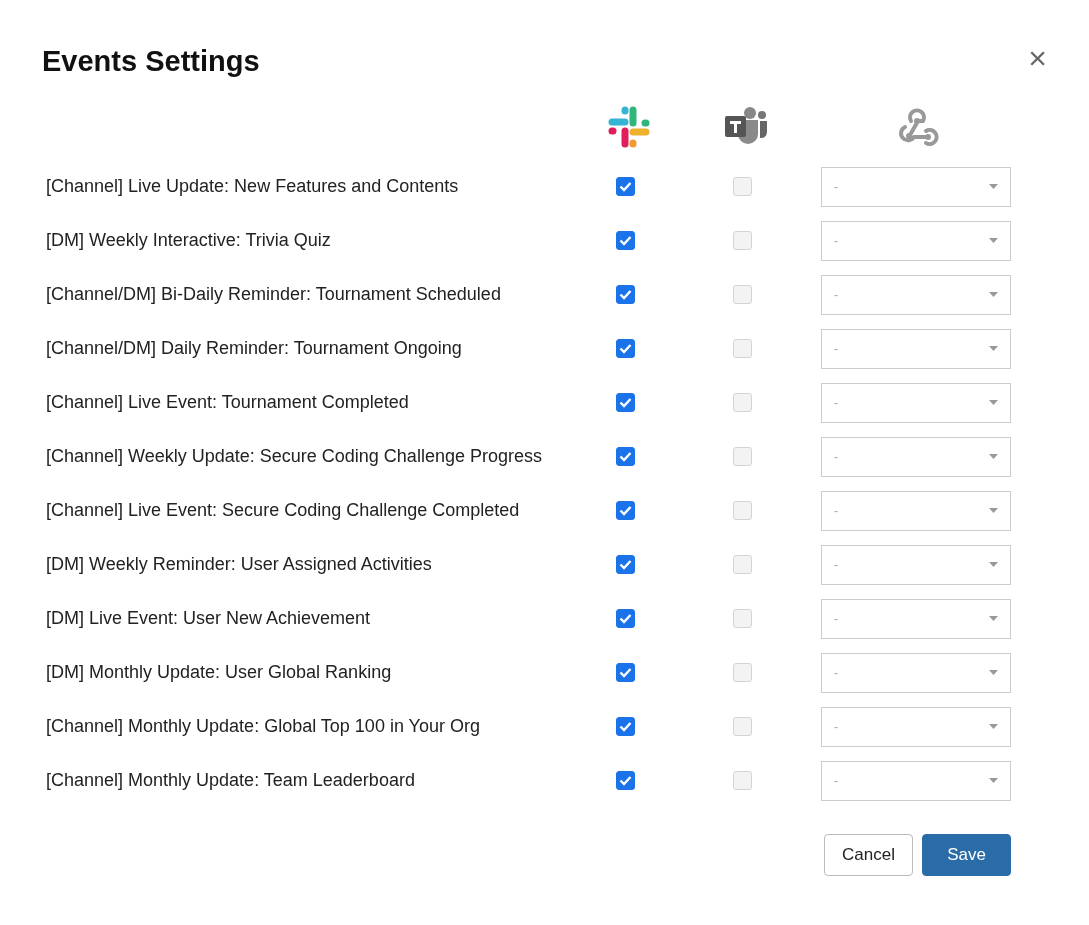 This screenshot has width=1089, height=925. What do you see at coordinates (1037, 58) in the screenshot?
I see `close-button: ×` at bounding box center [1037, 58].